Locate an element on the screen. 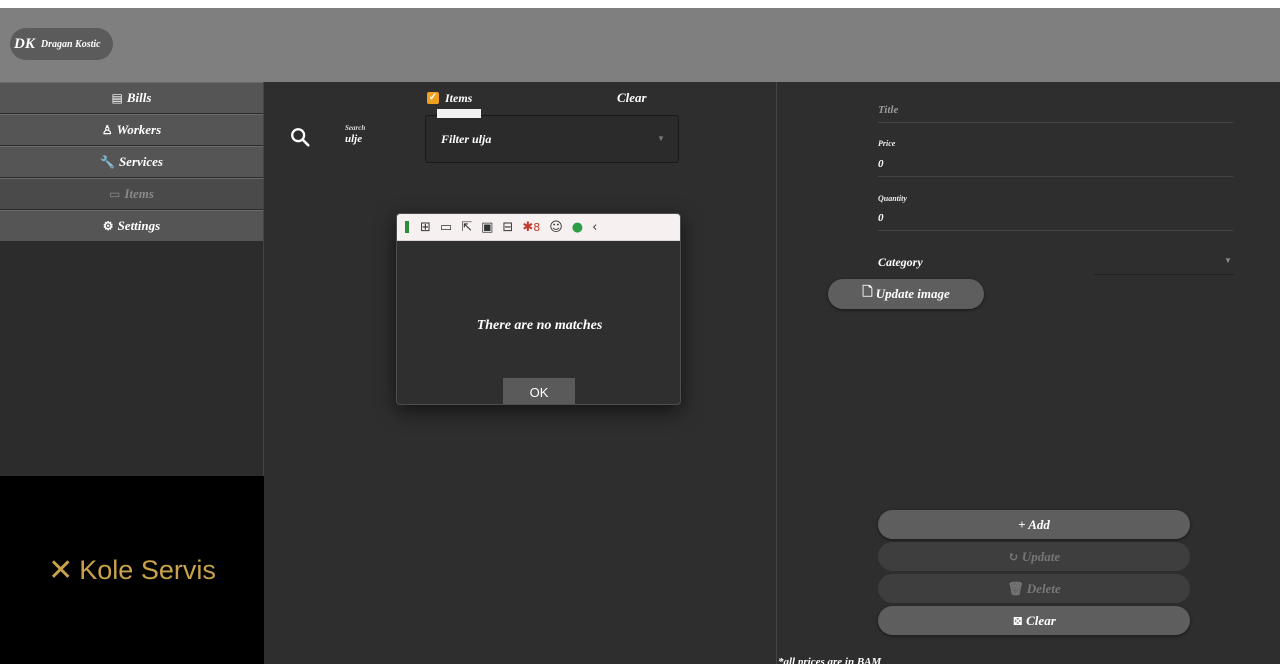  bug-icon: ✱8 is located at coordinates (531, 227).